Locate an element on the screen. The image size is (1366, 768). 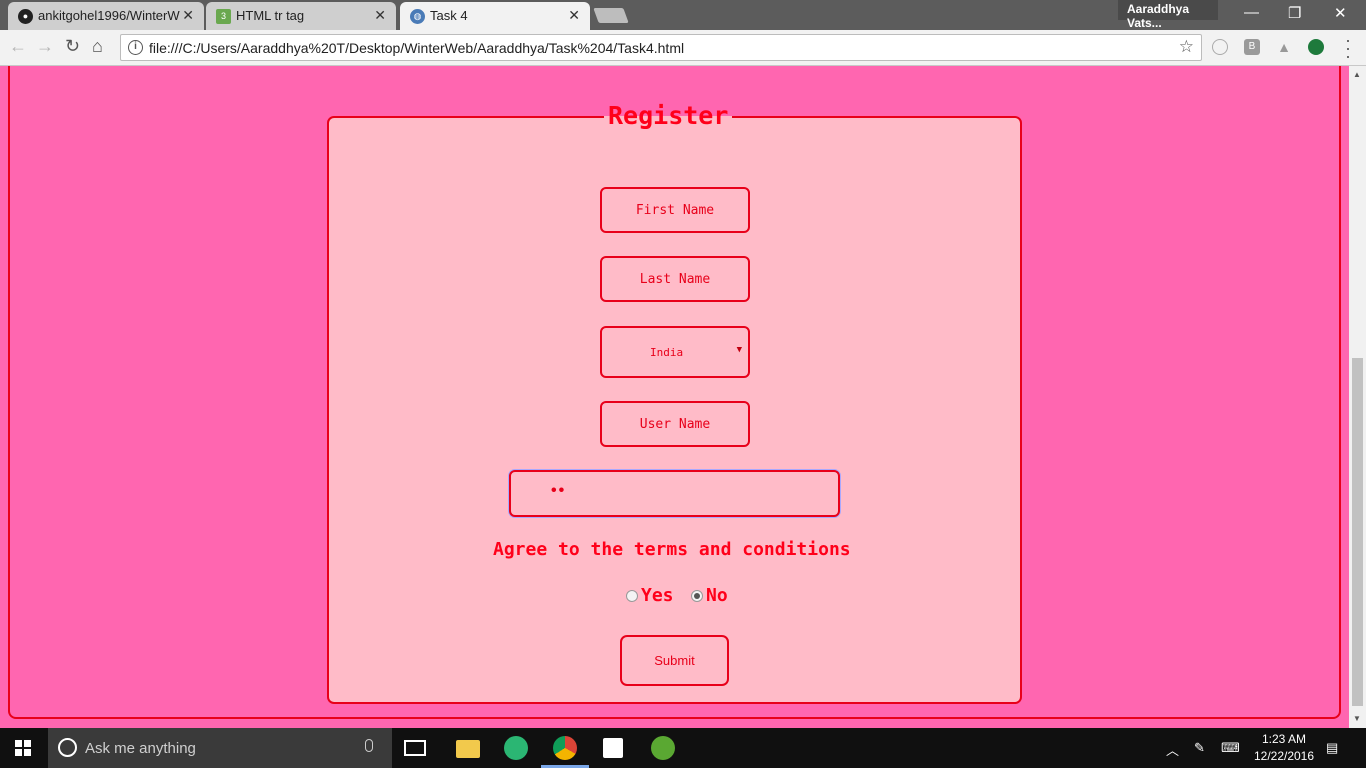
submit-button: Submit is located at coordinates (674, 660).